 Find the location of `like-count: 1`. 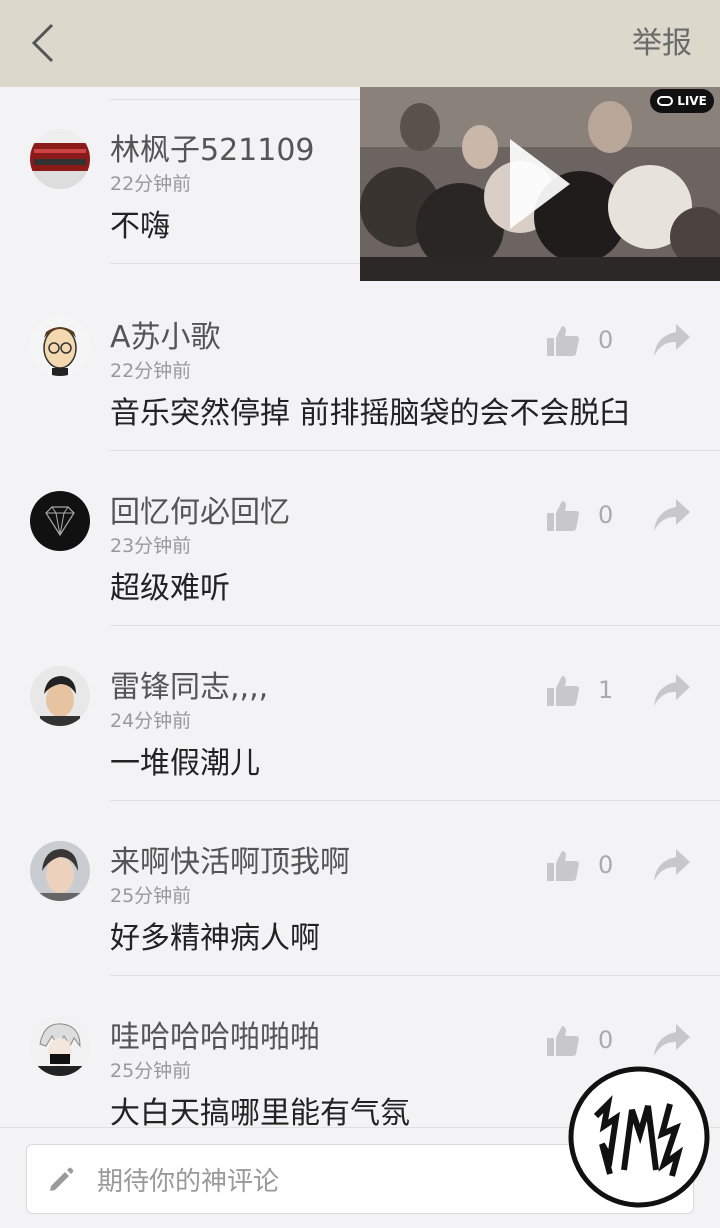

like-count: 1 is located at coordinates (606, 690).